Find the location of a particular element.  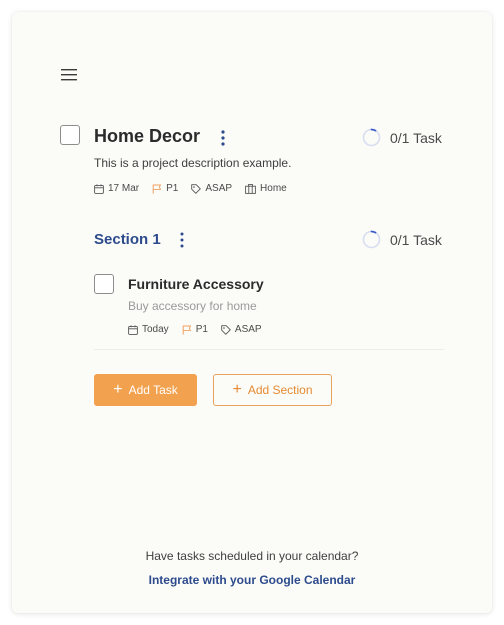

add-task-button: + Add Task is located at coordinates (145, 390).